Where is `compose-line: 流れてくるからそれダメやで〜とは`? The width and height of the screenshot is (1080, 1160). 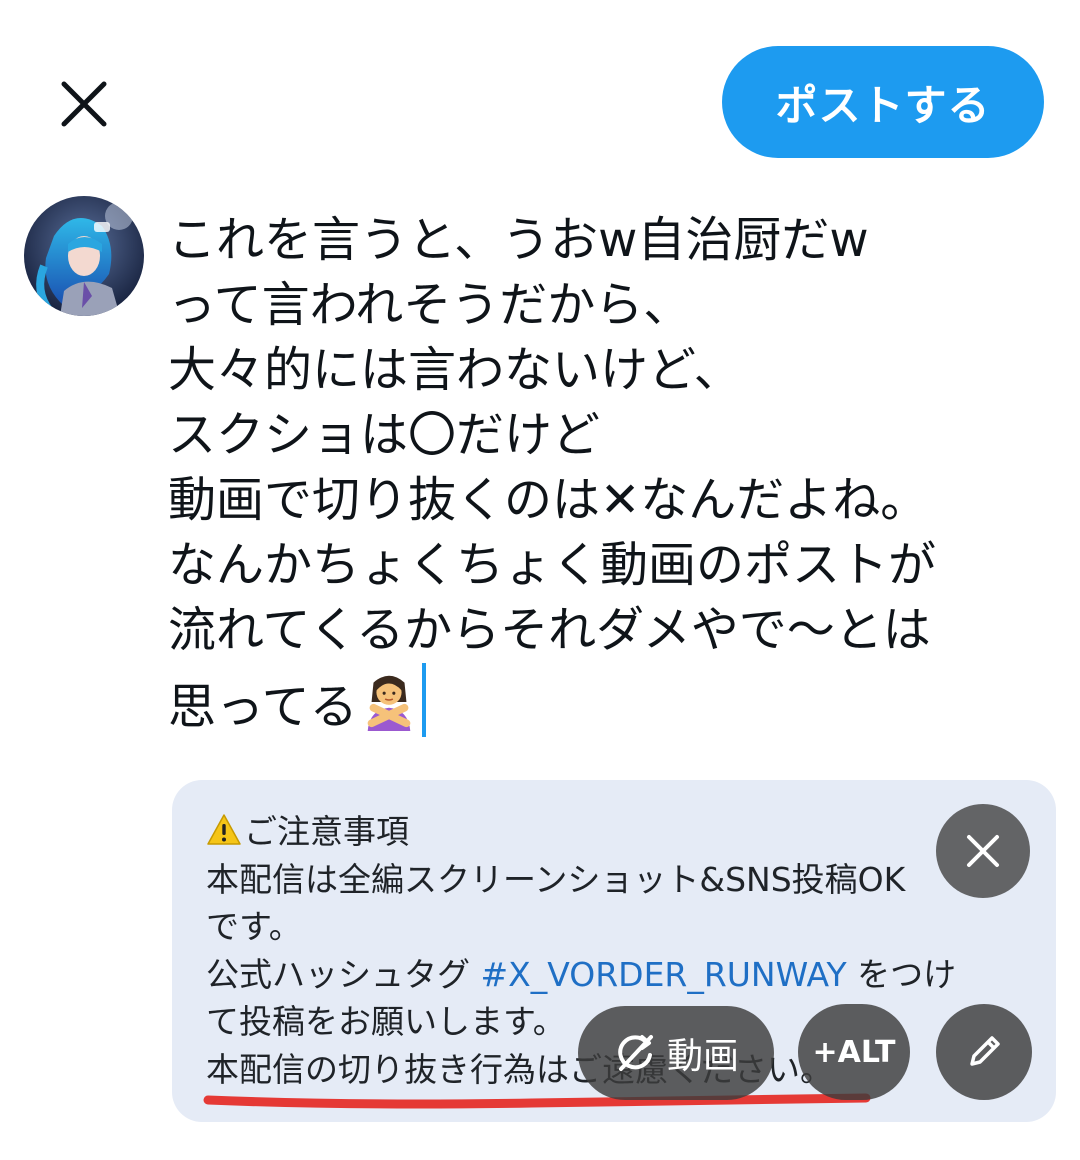
compose-line: 流れてくるからそれダメやで〜とは is located at coordinates (549, 630).